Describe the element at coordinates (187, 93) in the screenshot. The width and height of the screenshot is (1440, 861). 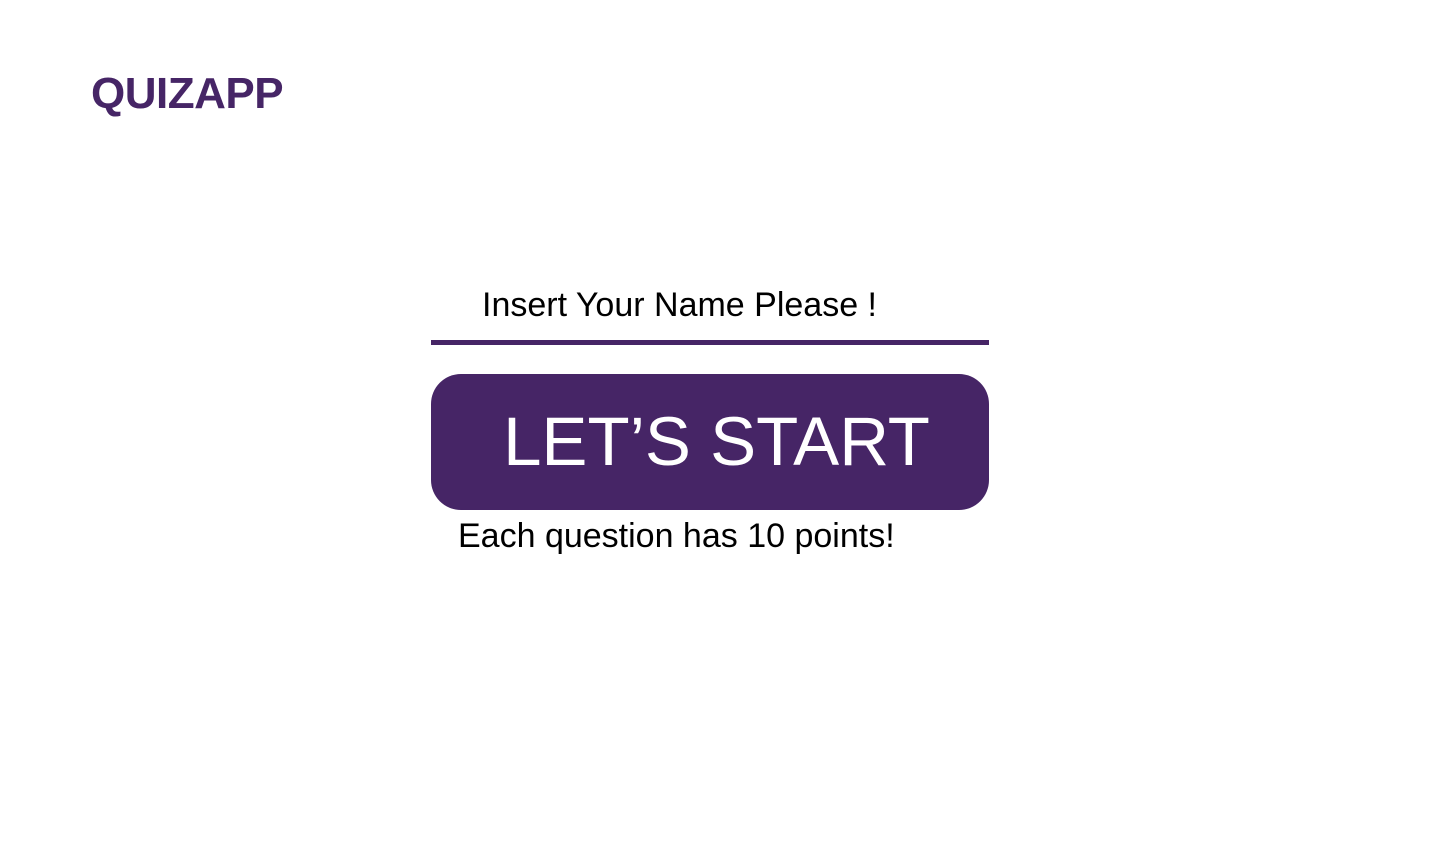
I see `app-logo: QUIZAPP` at that location.